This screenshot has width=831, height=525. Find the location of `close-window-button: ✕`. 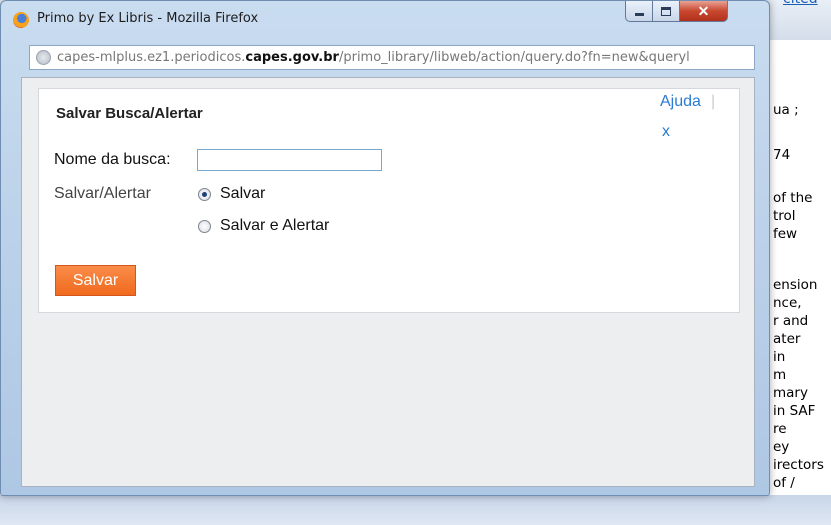

close-window-button: ✕ is located at coordinates (704, 11).